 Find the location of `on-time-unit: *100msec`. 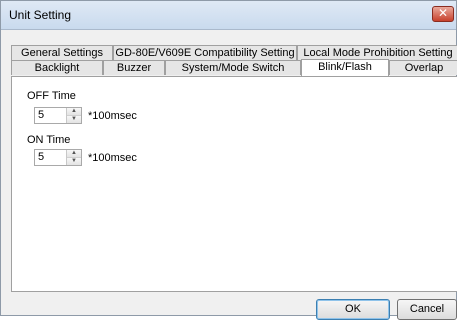

on-time-unit: *100msec is located at coordinates (112, 158).